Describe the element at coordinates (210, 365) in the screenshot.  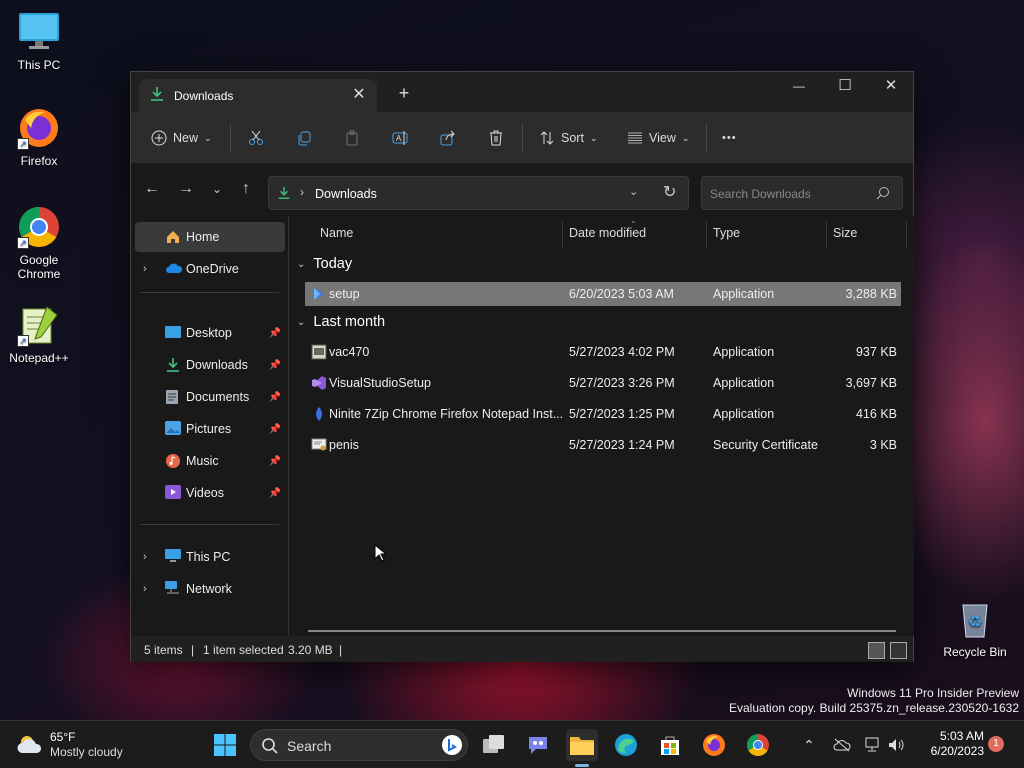
I see `sidebar-item-downloads: Downloads 📌` at that location.